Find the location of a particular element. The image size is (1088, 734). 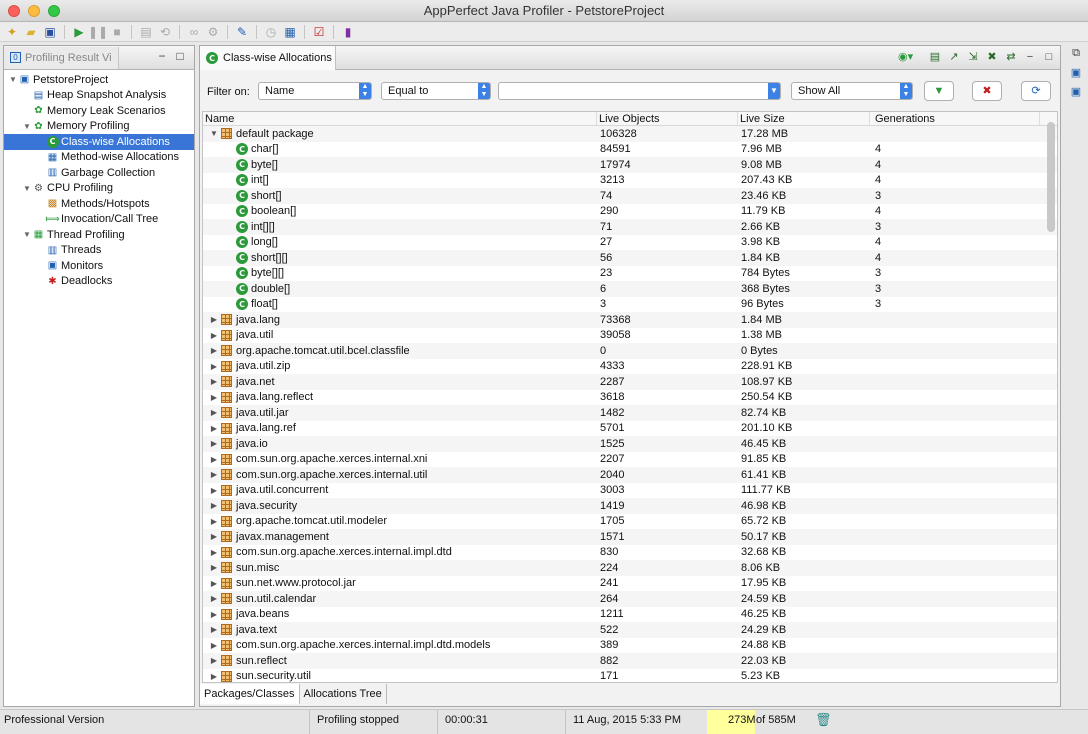

table-row: Cshort[][] 56 1.84 KB 4 is located at coordinates (630, 258).